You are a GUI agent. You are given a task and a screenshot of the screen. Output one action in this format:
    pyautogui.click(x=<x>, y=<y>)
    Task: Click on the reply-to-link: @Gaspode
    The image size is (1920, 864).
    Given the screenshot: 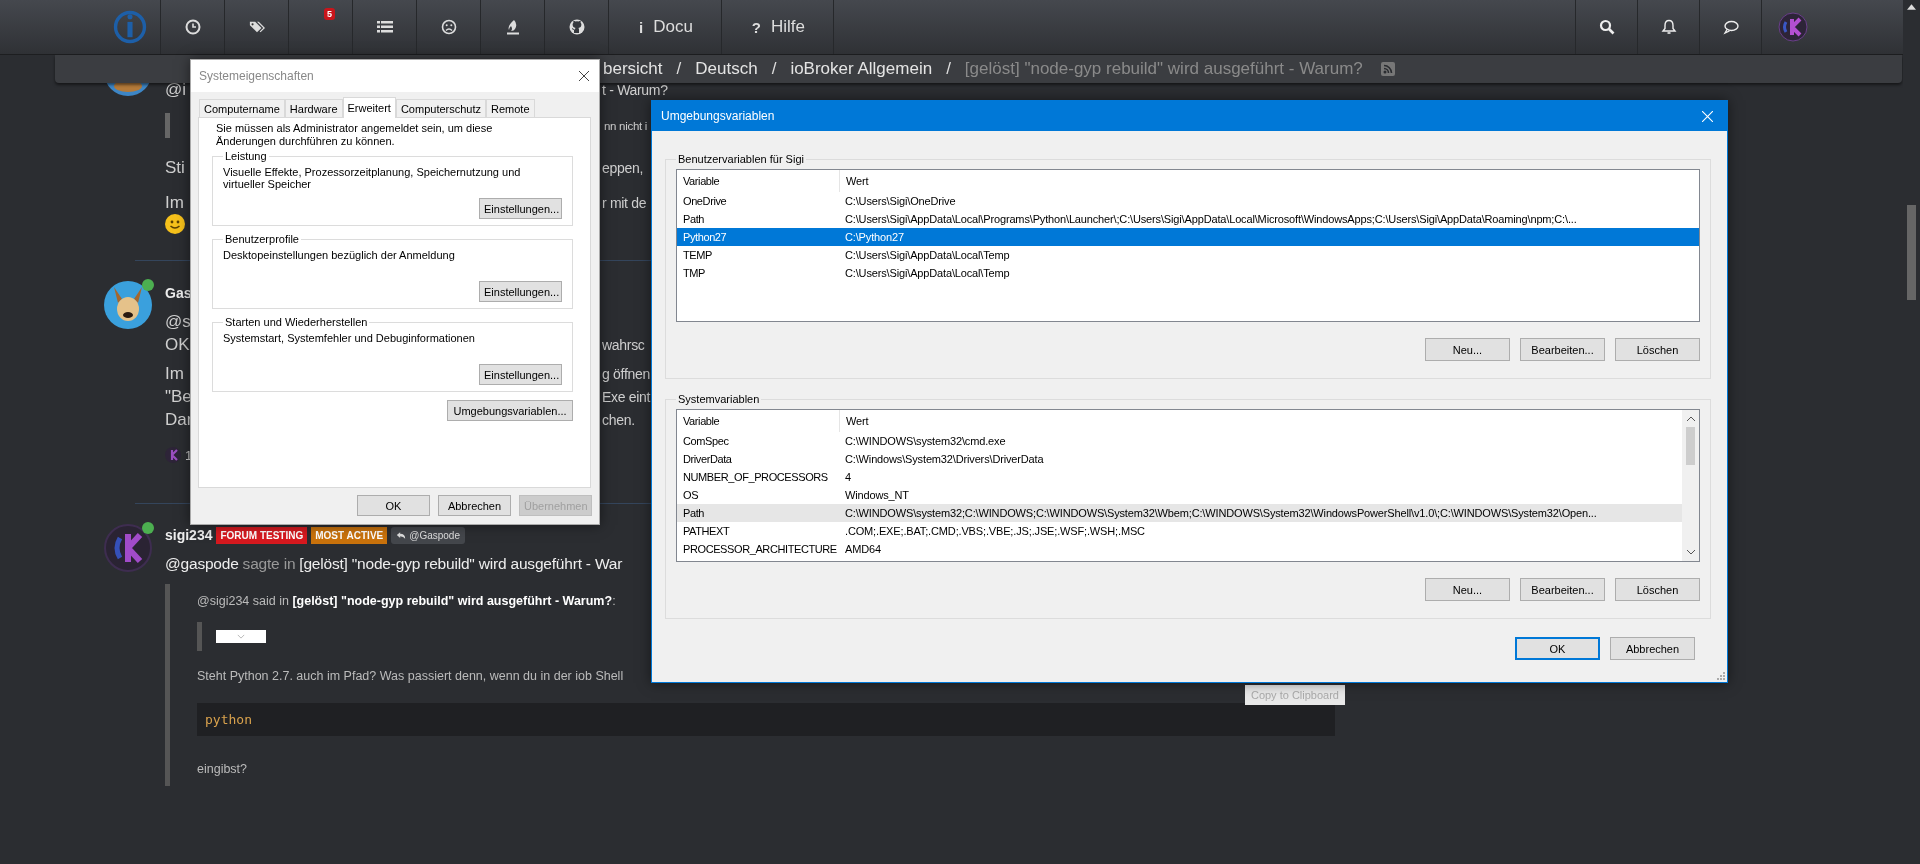 What is the action you would take?
    pyautogui.click(x=428, y=535)
    